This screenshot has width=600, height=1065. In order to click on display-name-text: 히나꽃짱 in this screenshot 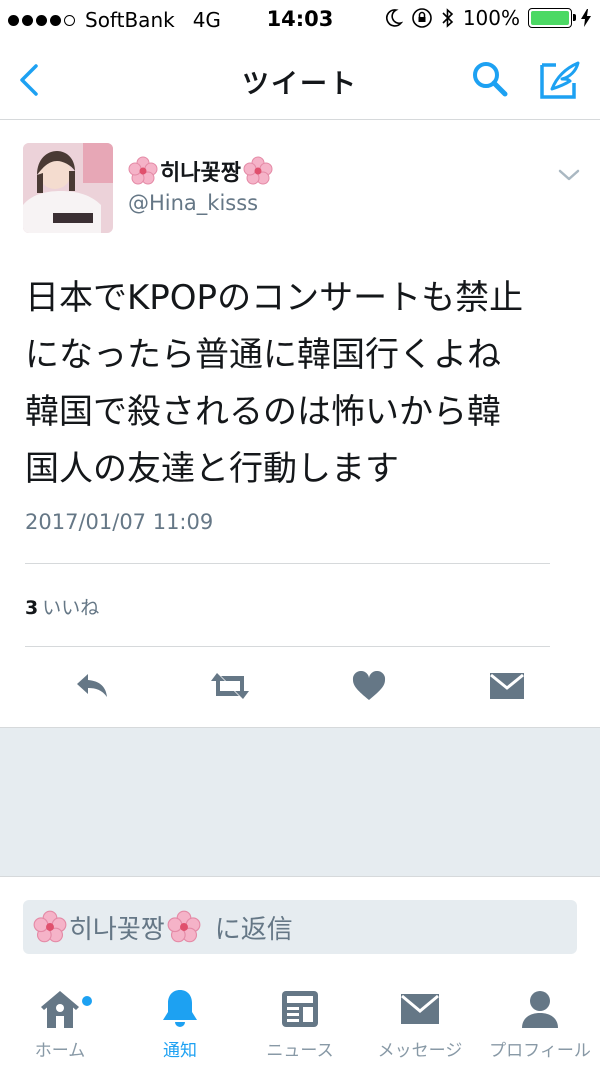, I will do `click(200, 173)`.